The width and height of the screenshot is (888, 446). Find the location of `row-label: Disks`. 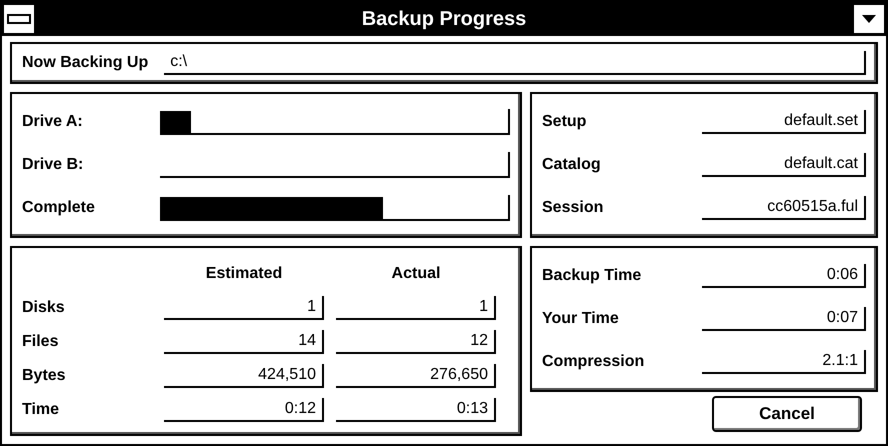

row-label: Disks is located at coordinates (44, 308).